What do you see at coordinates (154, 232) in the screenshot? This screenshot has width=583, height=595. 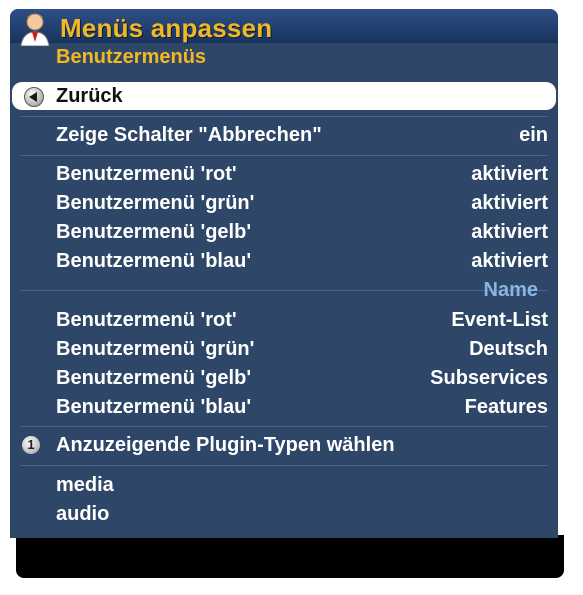 I see `menu-yellow-label: Benutzermenü 'gelb'` at bounding box center [154, 232].